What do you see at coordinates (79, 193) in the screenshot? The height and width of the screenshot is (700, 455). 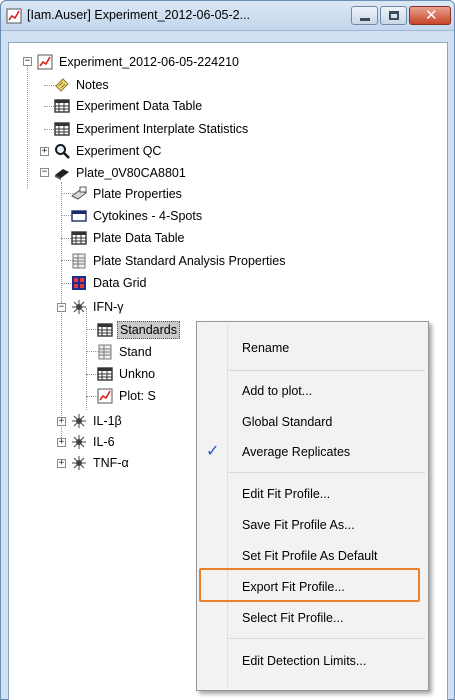 I see `properties-icon` at bounding box center [79, 193].